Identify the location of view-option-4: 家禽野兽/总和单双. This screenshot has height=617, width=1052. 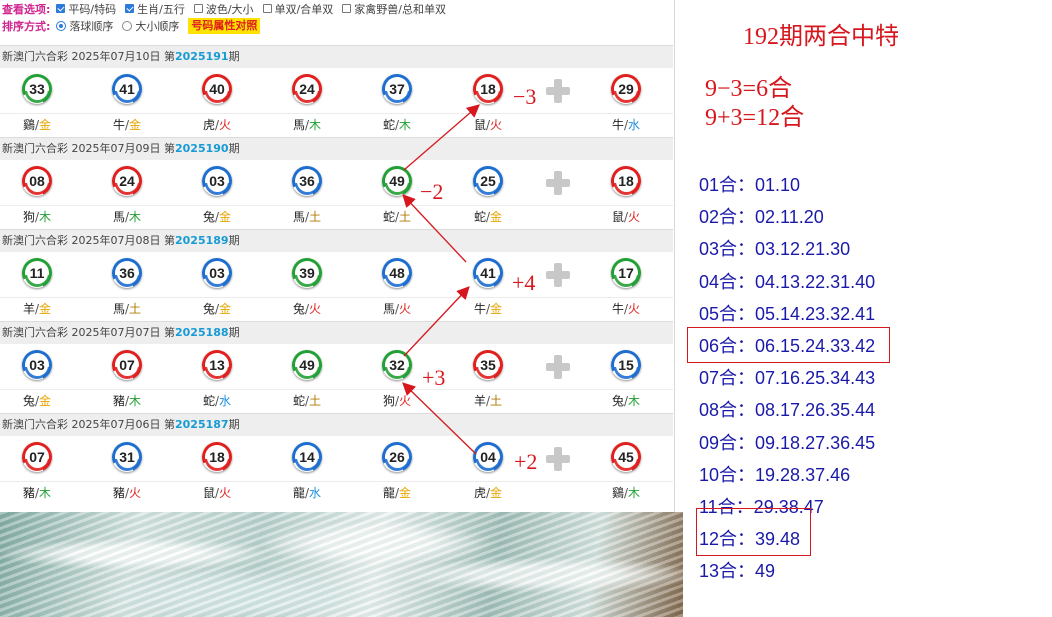
(394, 9).